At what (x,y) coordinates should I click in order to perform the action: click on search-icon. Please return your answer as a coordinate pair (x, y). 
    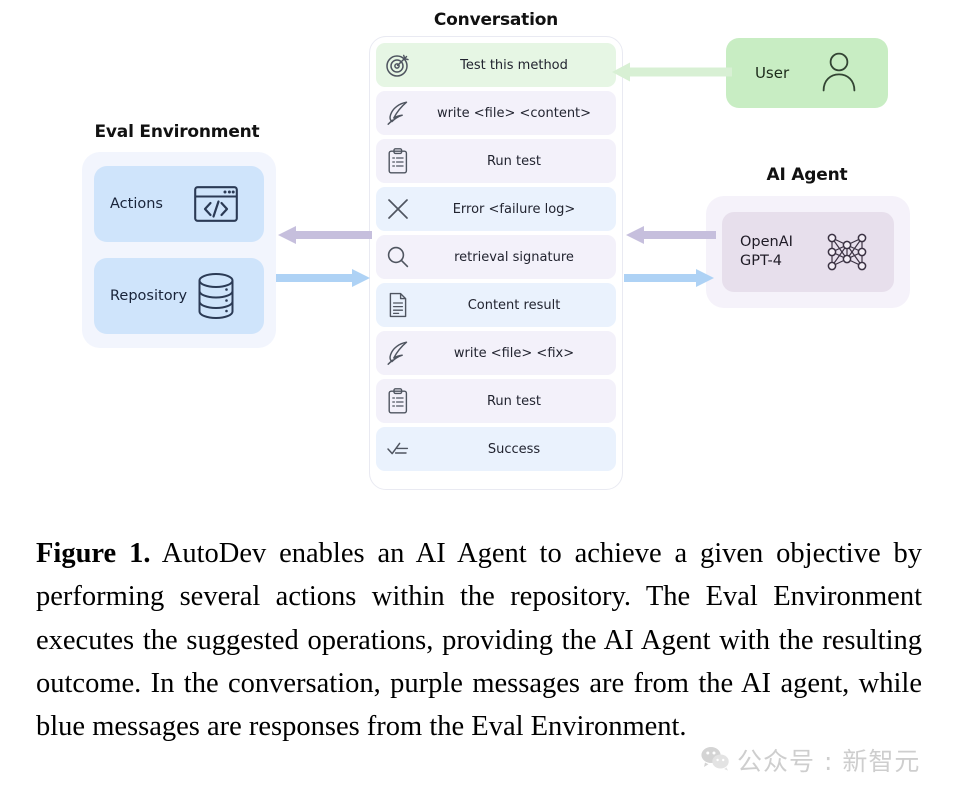
    Looking at the image, I should click on (398, 257).